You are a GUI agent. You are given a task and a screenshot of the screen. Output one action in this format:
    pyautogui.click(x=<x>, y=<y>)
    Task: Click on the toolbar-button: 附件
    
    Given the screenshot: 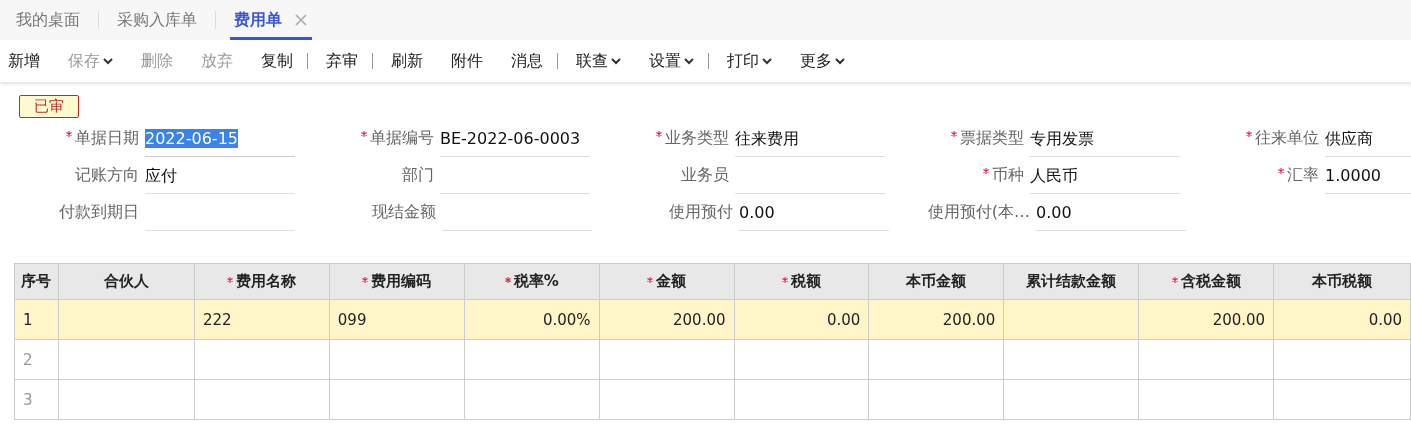 What is the action you would take?
    pyautogui.click(x=467, y=61)
    